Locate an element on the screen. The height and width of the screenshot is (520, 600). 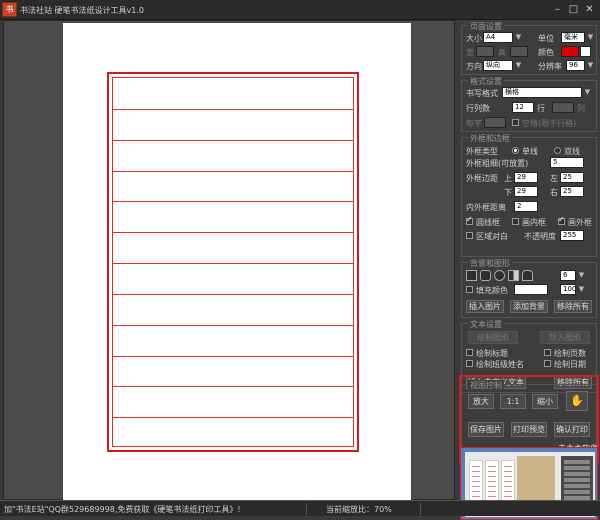
double-line-label: 双线 is located at coordinates (572, 151).